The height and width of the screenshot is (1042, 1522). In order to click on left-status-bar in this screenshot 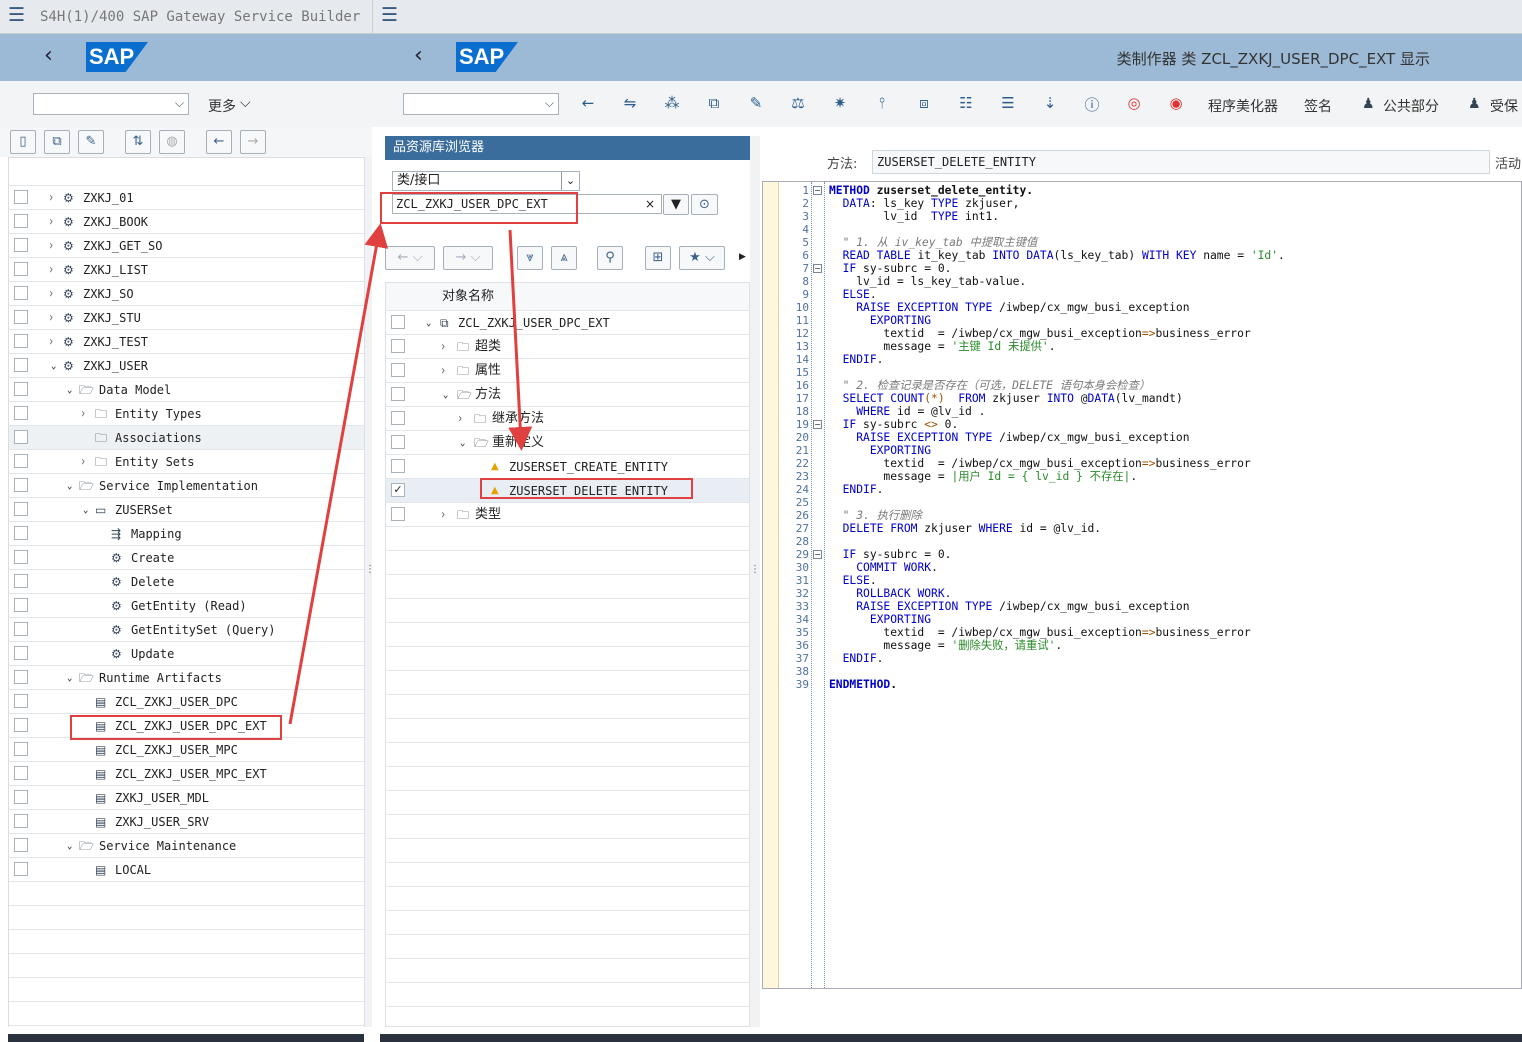, I will do `click(186, 1038)`.